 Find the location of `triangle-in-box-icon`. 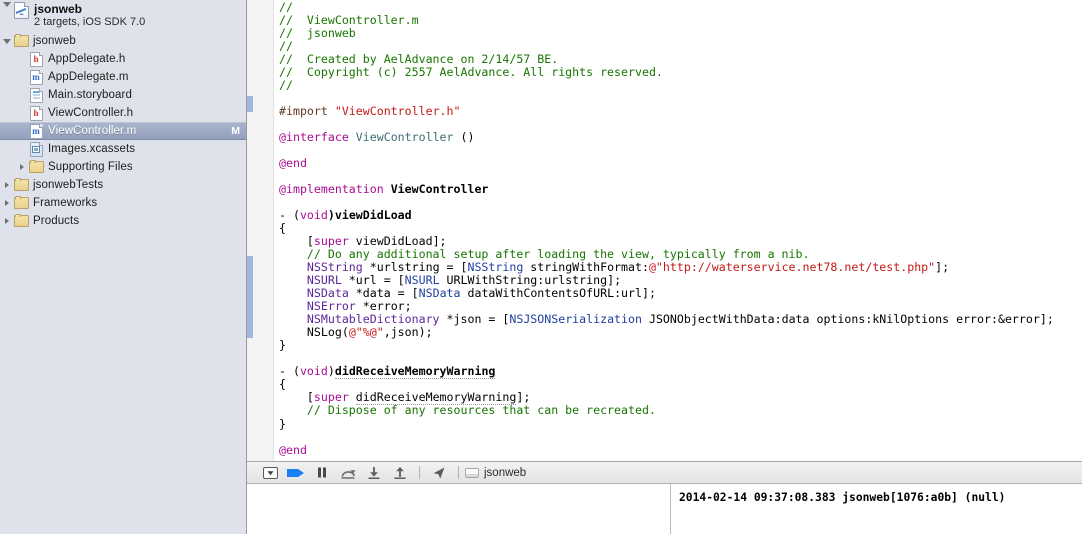

triangle-in-box-icon is located at coordinates (270, 472).